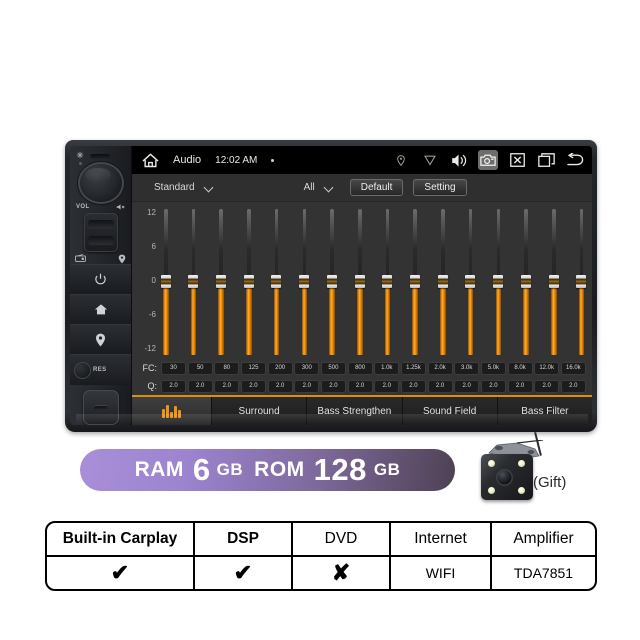 The image size is (640, 640). I want to click on fc-cell: 500, so click(333, 368).